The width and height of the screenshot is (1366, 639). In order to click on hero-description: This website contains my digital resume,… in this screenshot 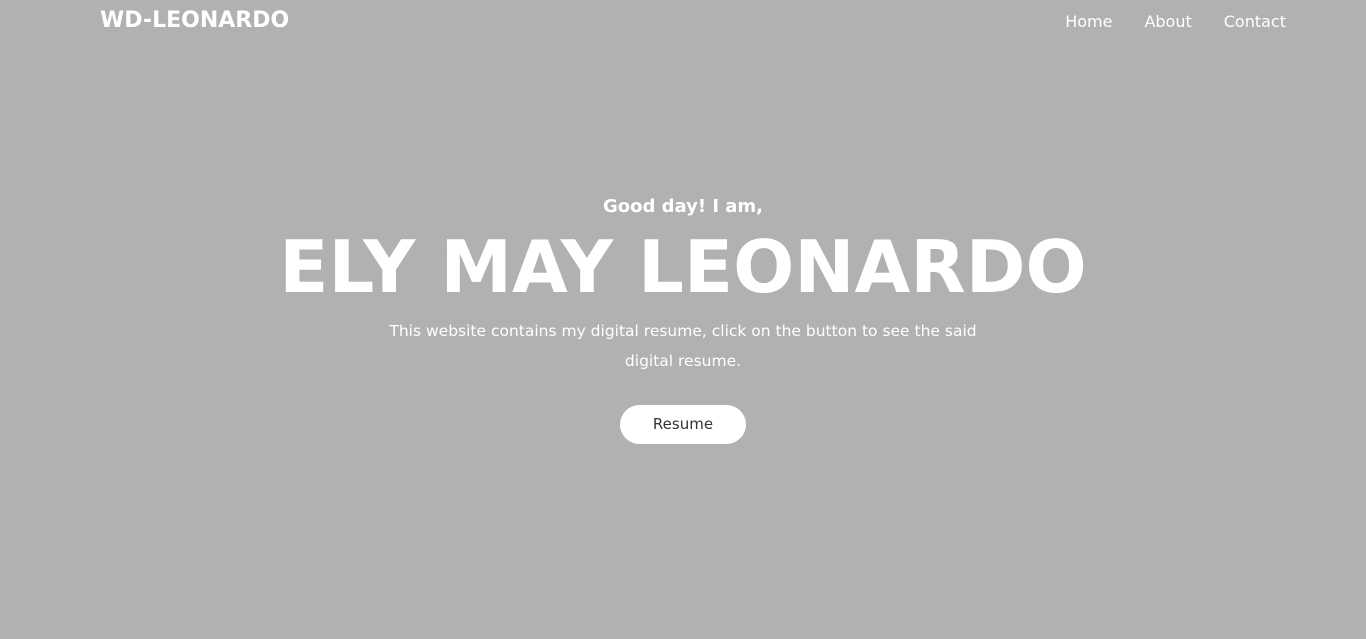, I will do `click(683, 346)`.